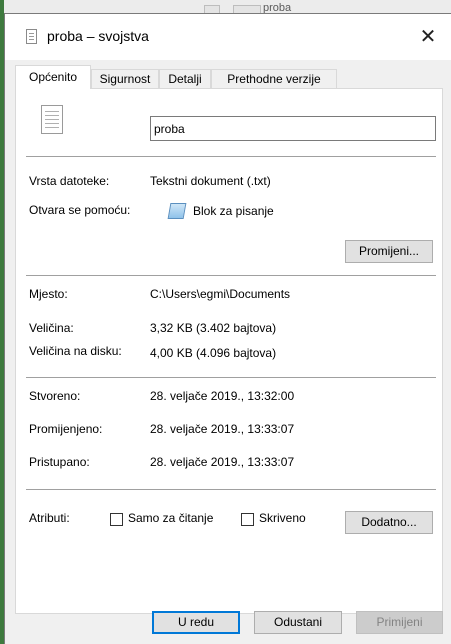  Describe the element at coordinates (177, 211) in the screenshot. I see `notepad-icon` at that location.